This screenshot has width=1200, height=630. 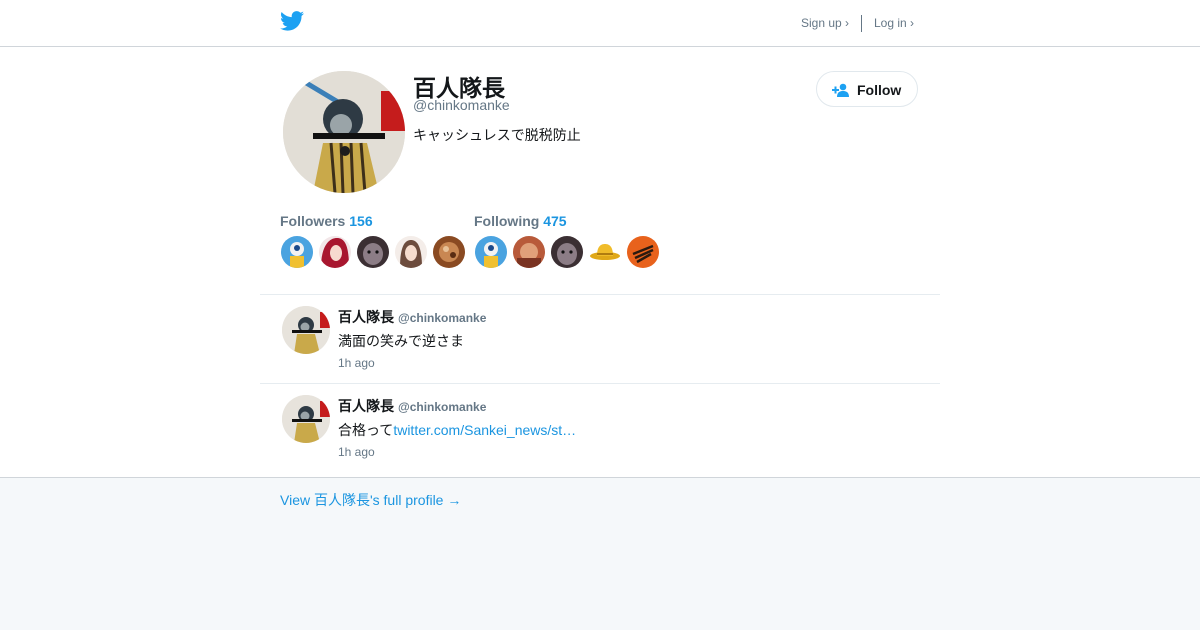 What do you see at coordinates (600, 23) in the screenshot?
I see `top-bar: Sign up › Log in ›` at bounding box center [600, 23].